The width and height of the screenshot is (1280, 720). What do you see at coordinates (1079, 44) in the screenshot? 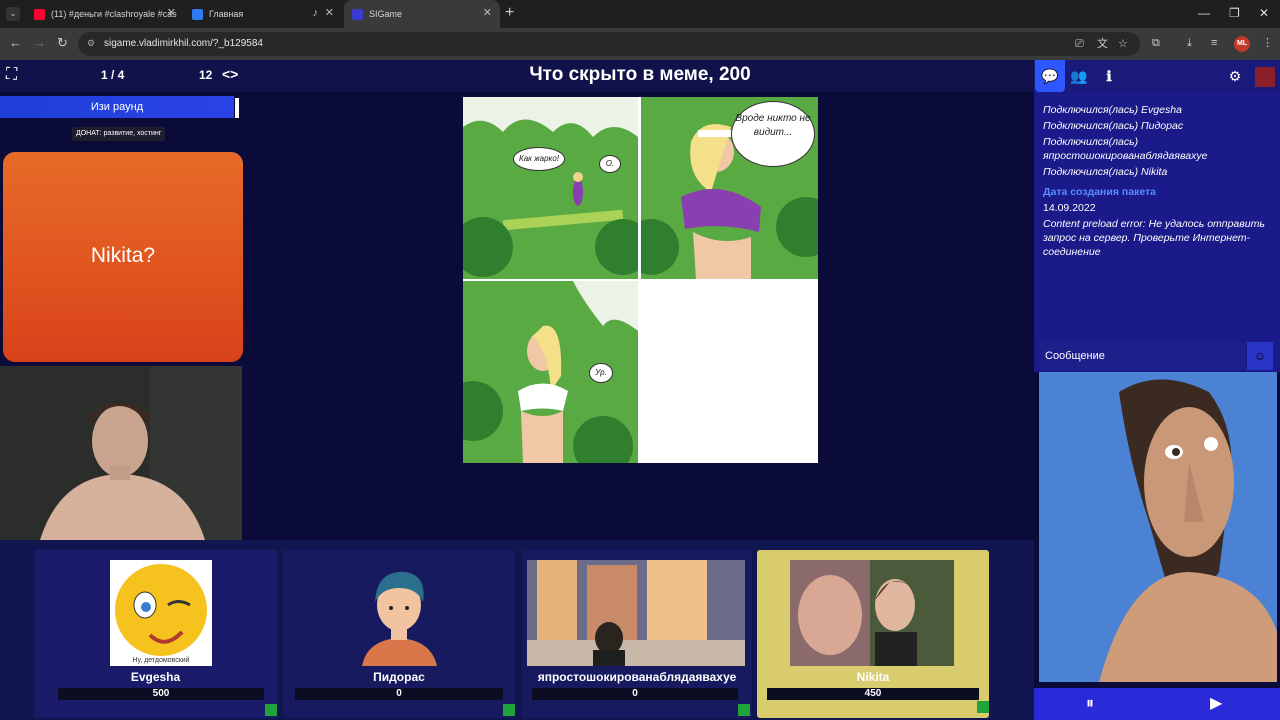
I see `install-icon: ⎚` at bounding box center [1079, 44].